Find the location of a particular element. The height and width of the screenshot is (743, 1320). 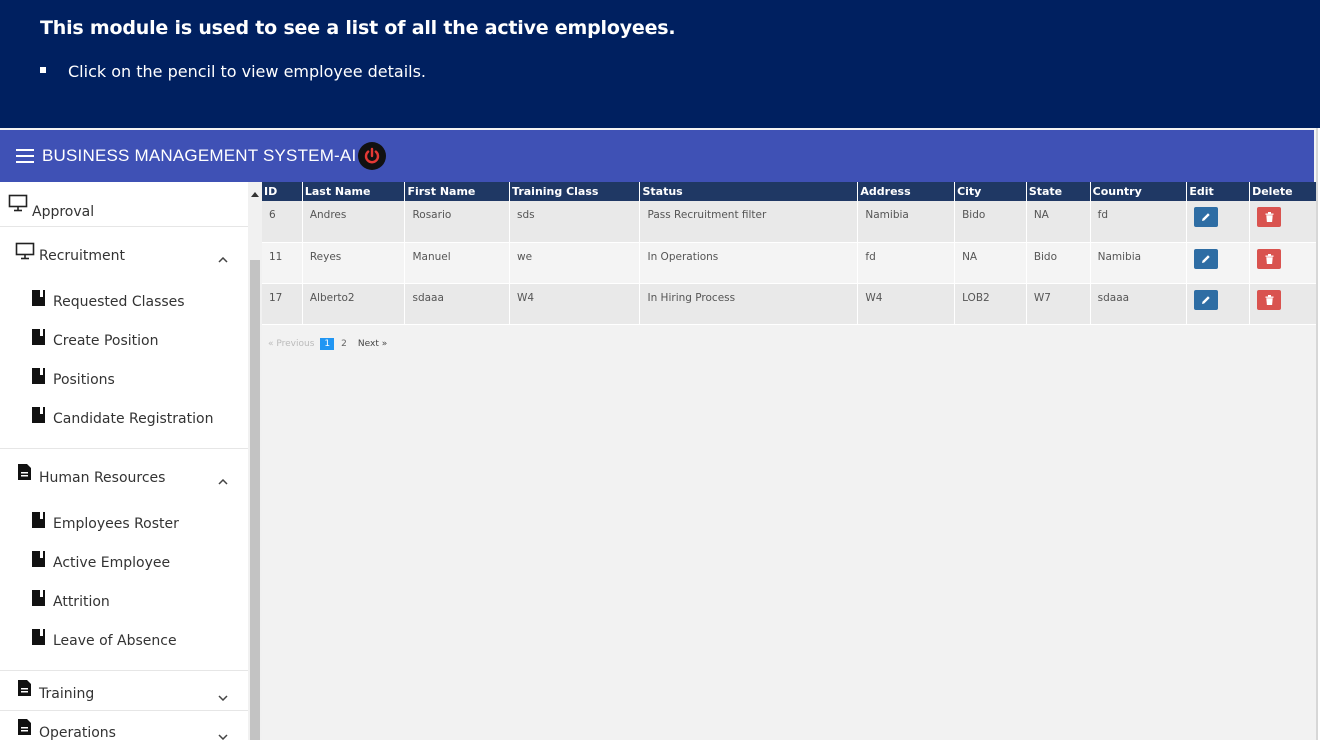

column-header-last-name: Last Name is located at coordinates (353, 191).